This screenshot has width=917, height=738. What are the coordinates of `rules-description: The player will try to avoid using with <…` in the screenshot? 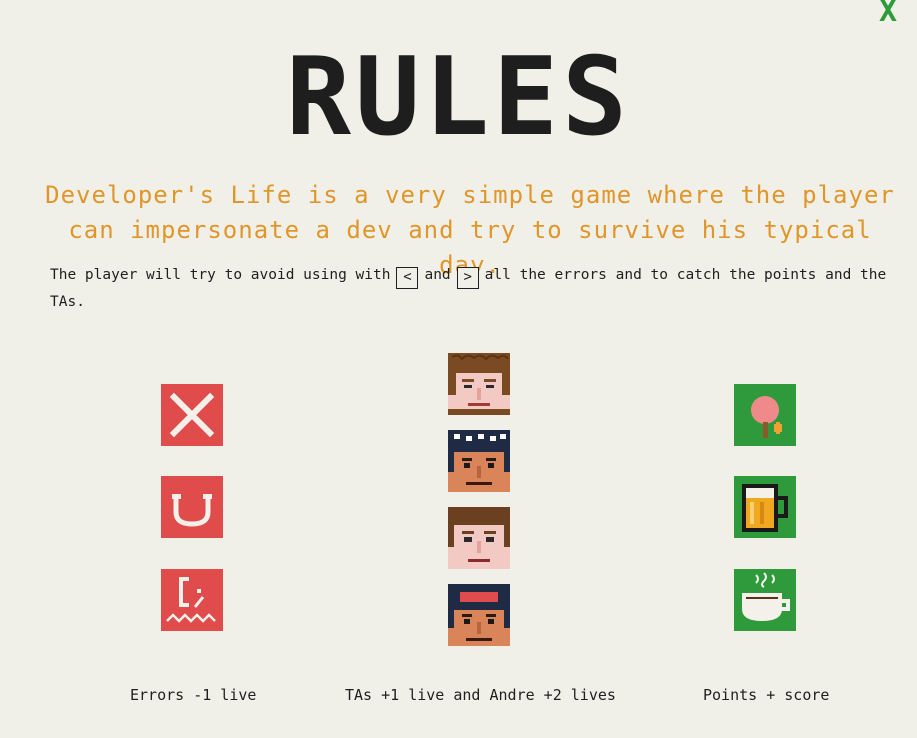 It's located at (475, 288).